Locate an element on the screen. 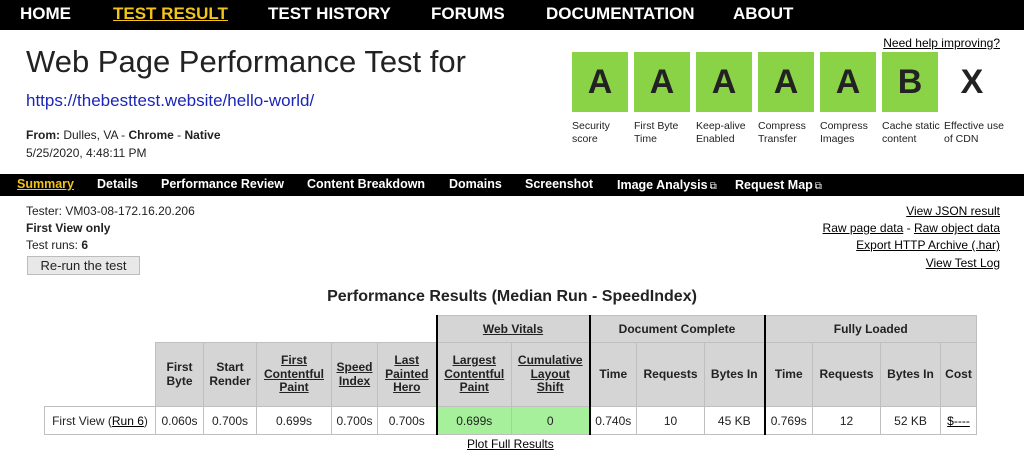 Image resolution: width=1024 pixels, height=461 pixels. col-doc-requests: Requests is located at coordinates (670, 374).